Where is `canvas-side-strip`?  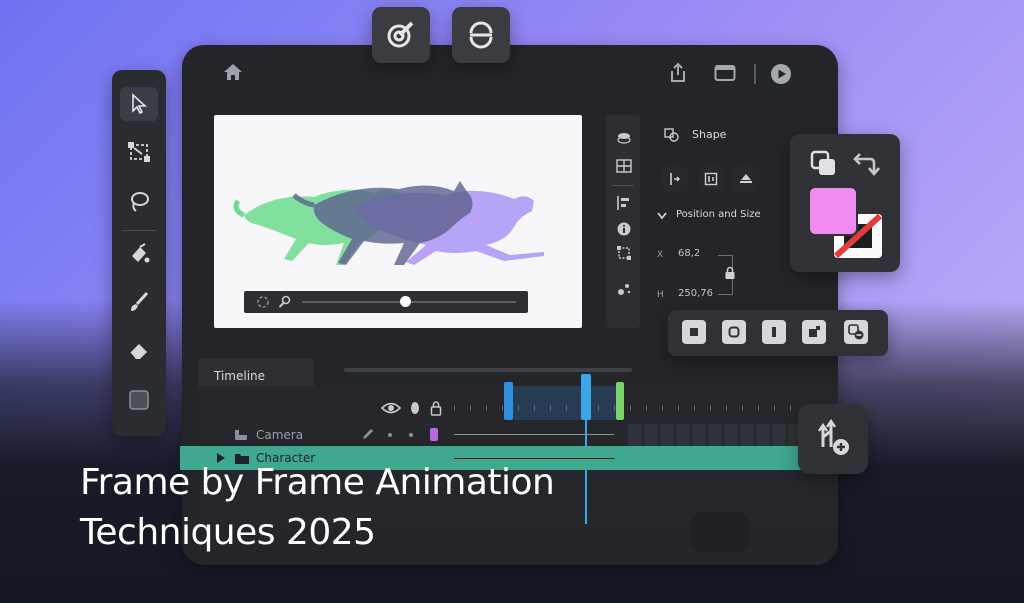 canvas-side-strip is located at coordinates (623, 221).